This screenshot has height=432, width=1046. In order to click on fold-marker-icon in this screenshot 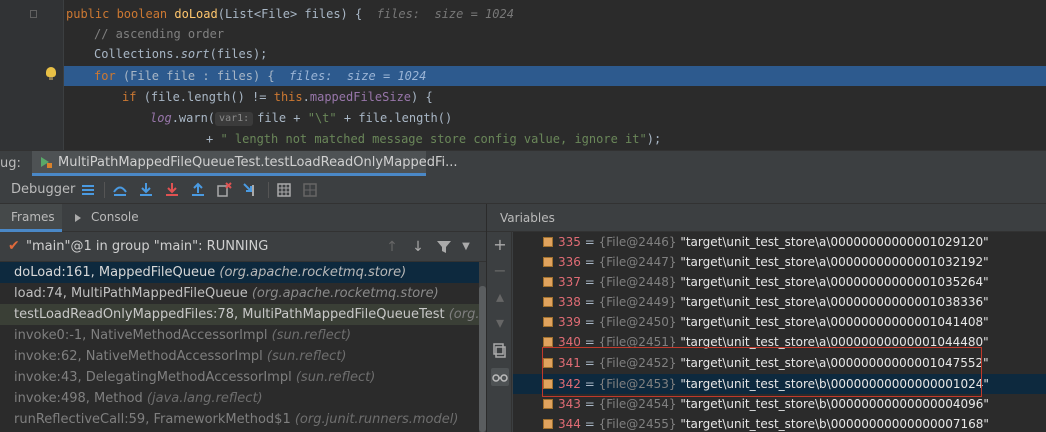, I will do `click(33, 14)`.